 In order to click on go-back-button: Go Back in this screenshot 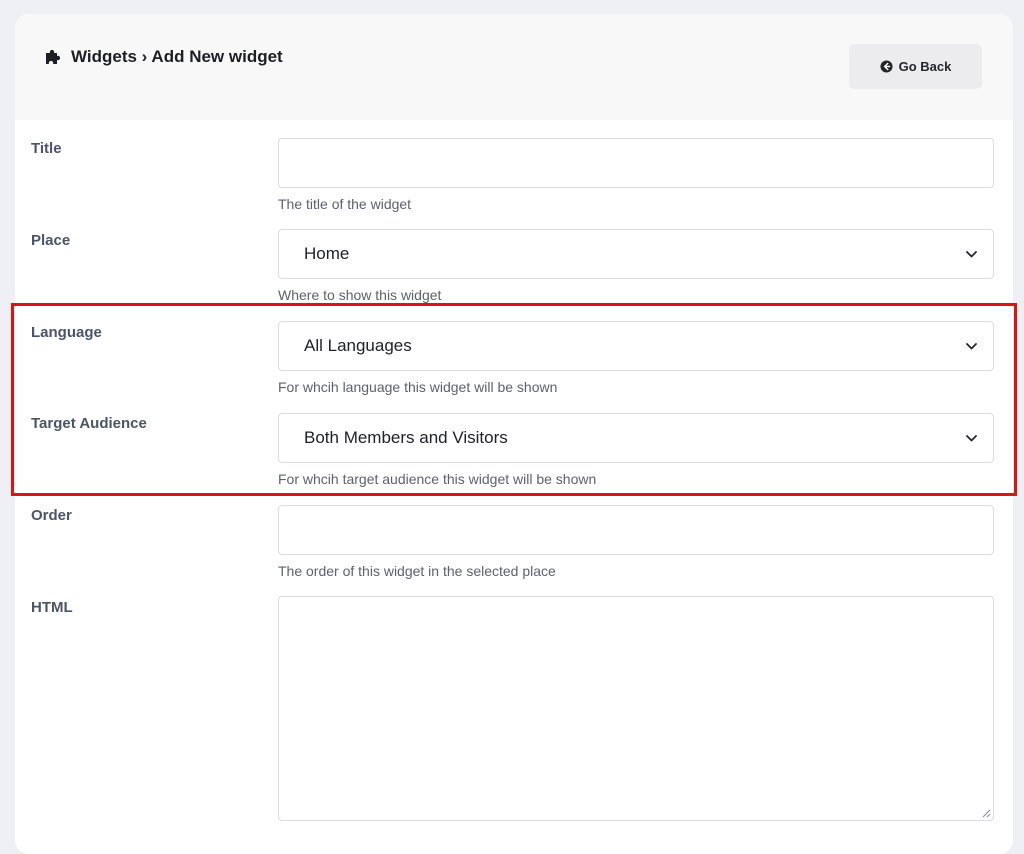, I will do `click(915, 66)`.